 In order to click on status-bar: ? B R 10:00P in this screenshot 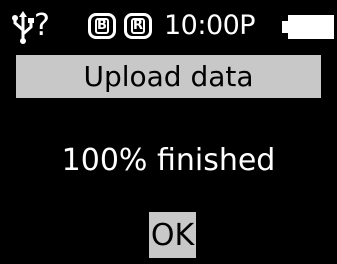, I will do `click(168, 26)`.